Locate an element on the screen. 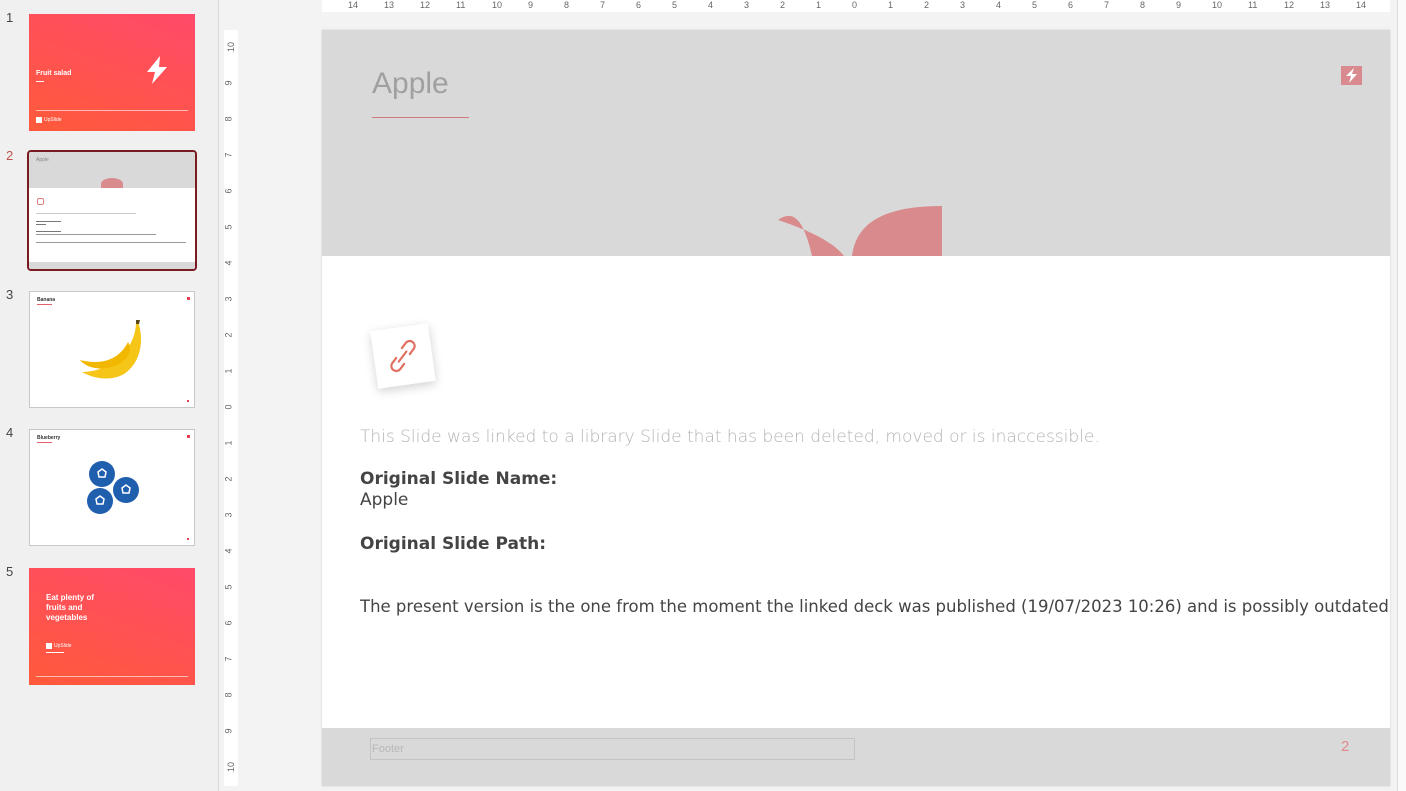  slide-title: Apple is located at coordinates (410, 84).